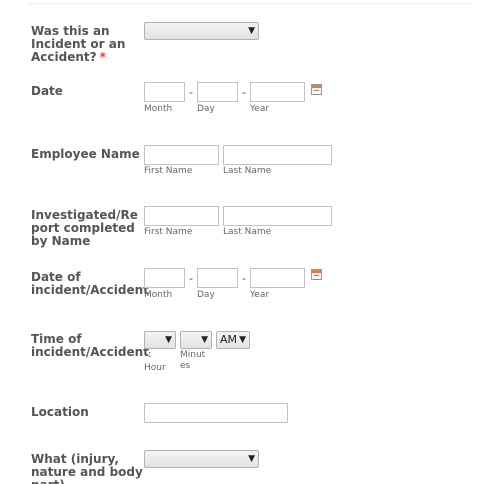 Image resolution: width=500 pixels, height=484 pixels. What do you see at coordinates (277, 92) in the screenshot?
I see `date-year-input` at bounding box center [277, 92].